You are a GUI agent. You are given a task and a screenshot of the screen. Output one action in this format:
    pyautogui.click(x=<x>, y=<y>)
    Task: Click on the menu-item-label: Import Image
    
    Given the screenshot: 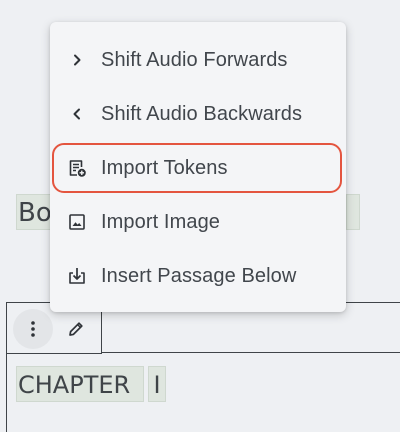 What is the action you would take?
    pyautogui.click(x=161, y=221)
    